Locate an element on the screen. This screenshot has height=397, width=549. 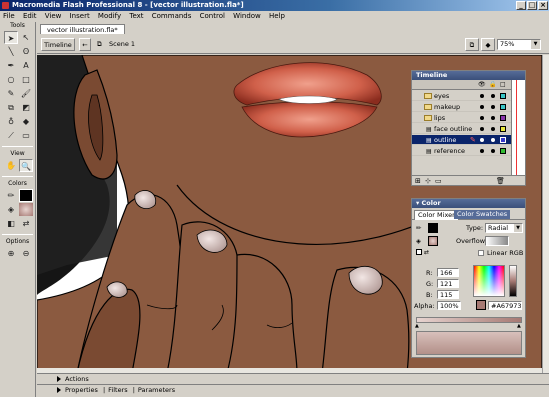
menu-view: View is located at coordinates (53, 16).